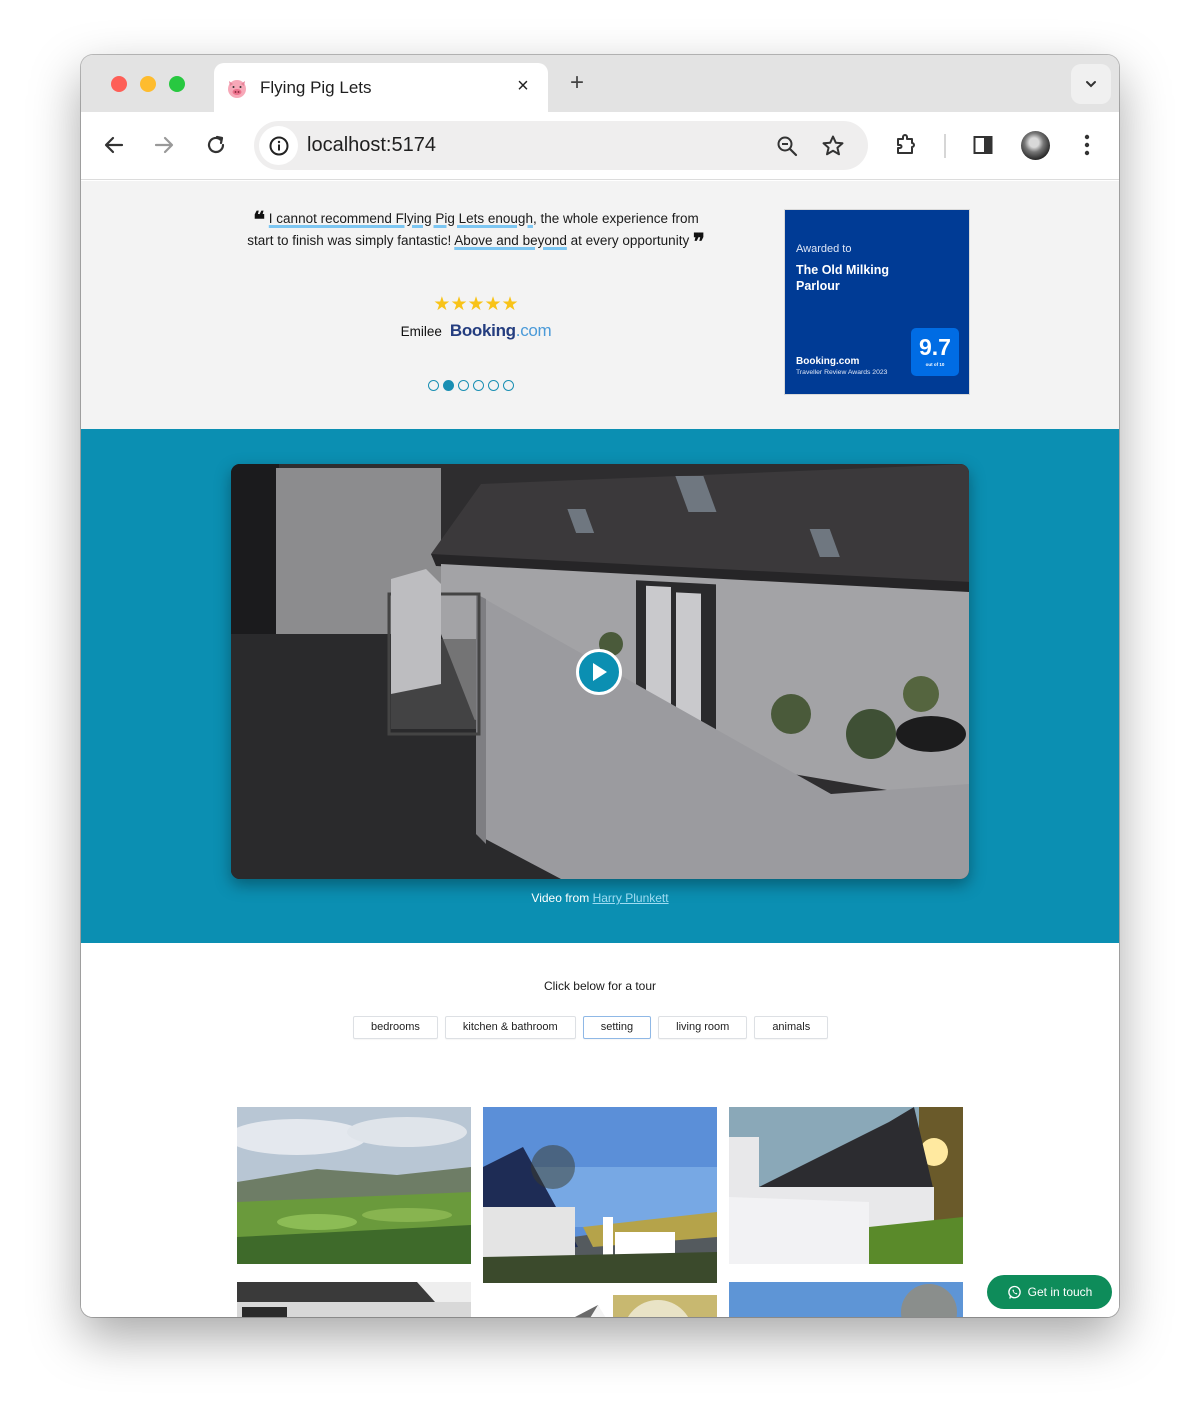 Image resolution: width=1200 pixels, height=1424 pixels. I want to click on booking-logo: Booking.com, so click(501, 331).